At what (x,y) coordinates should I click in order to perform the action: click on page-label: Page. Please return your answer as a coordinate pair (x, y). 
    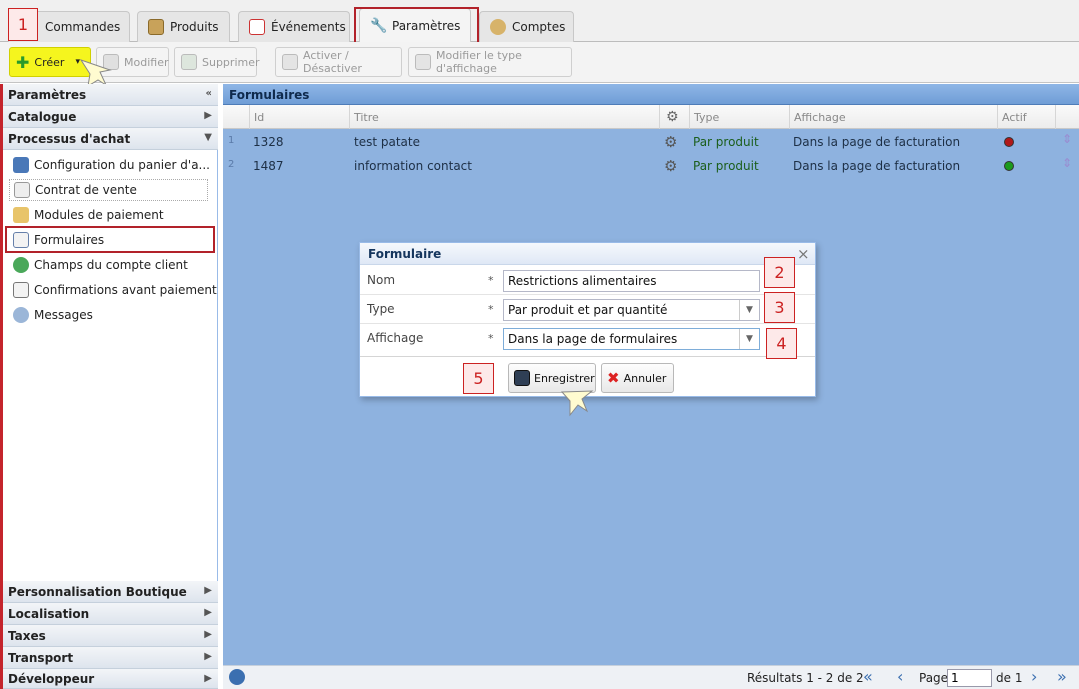
    Looking at the image, I should click on (934, 678).